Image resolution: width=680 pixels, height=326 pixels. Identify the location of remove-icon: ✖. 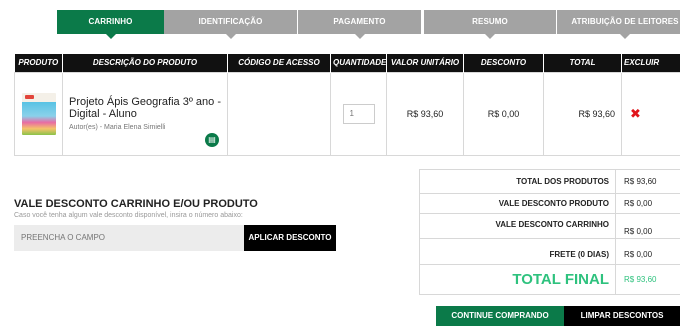
(635, 113).